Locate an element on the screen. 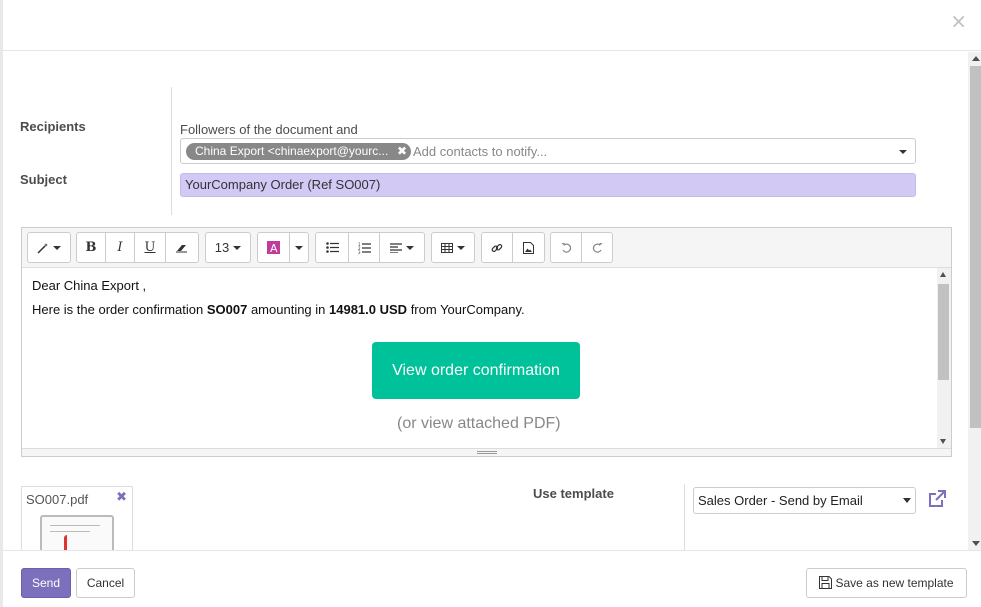 This screenshot has width=981, height=607. undo-icon is located at coordinates (566, 248).